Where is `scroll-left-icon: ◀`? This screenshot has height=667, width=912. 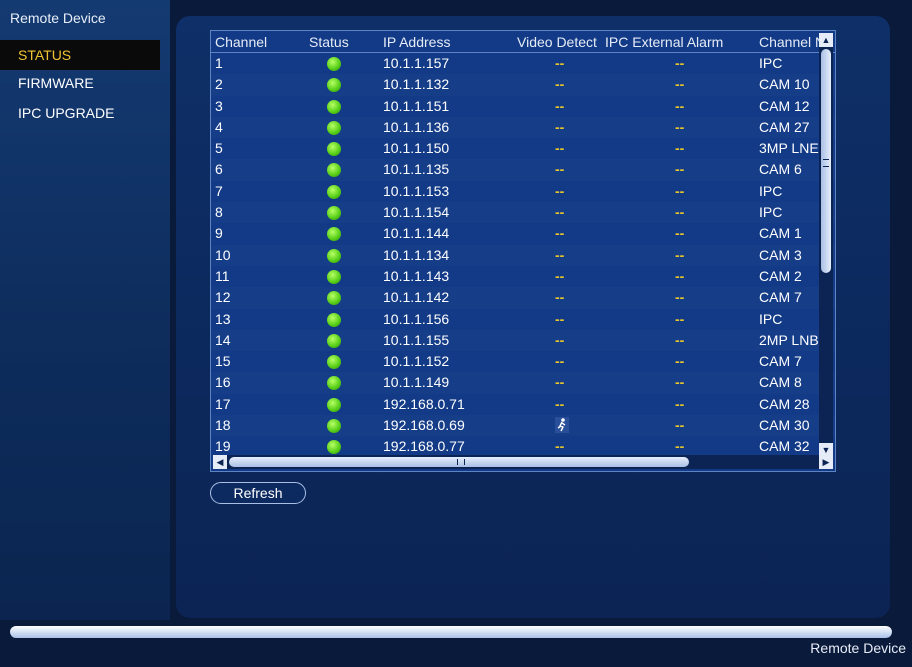
scroll-left-icon: ◀ is located at coordinates (220, 462).